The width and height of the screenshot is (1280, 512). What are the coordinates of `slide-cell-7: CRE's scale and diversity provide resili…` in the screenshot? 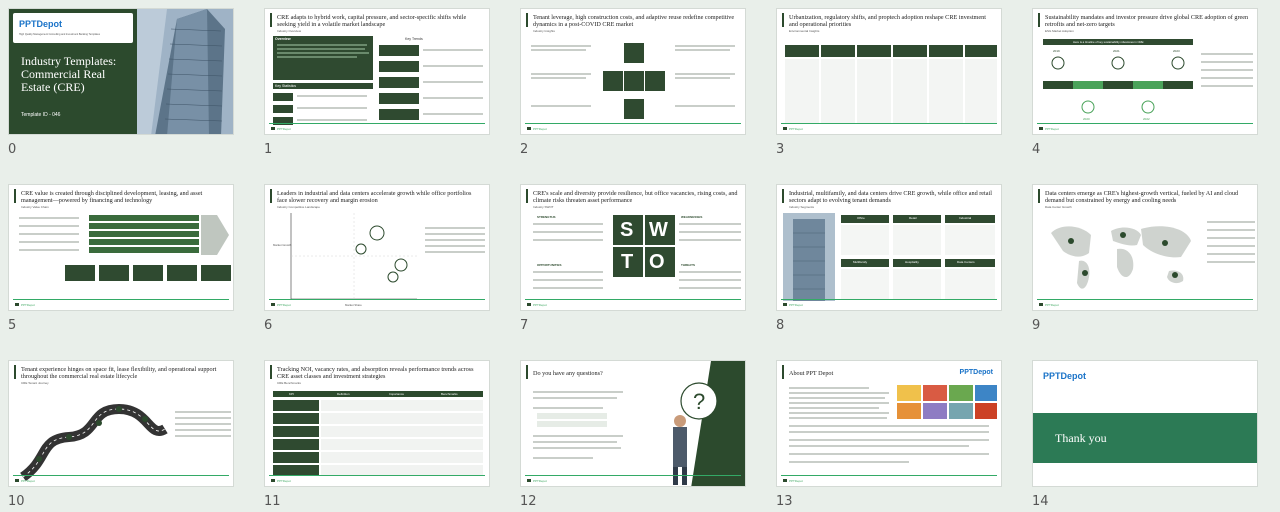 It's located at (630, 256).